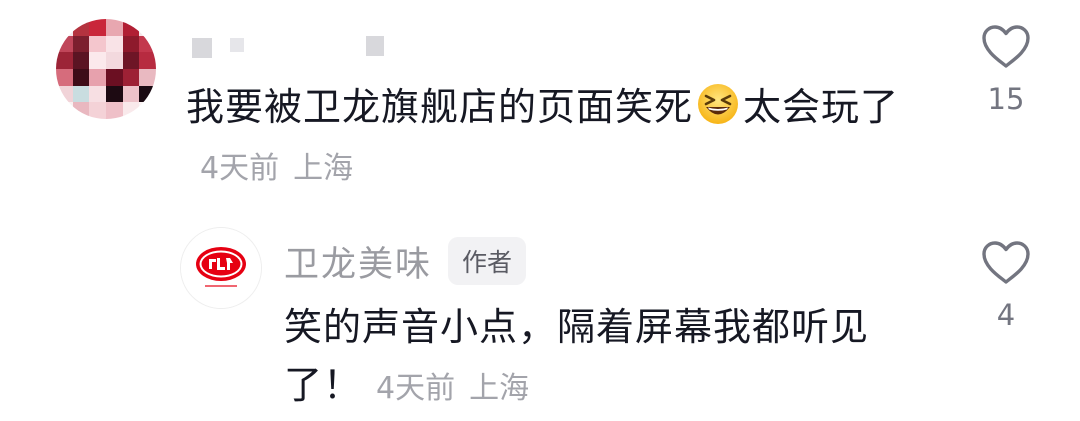 The width and height of the screenshot is (1080, 421). What do you see at coordinates (499, 388) in the screenshot?
I see `reply-comment-location: 上海` at bounding box center [499, 388].